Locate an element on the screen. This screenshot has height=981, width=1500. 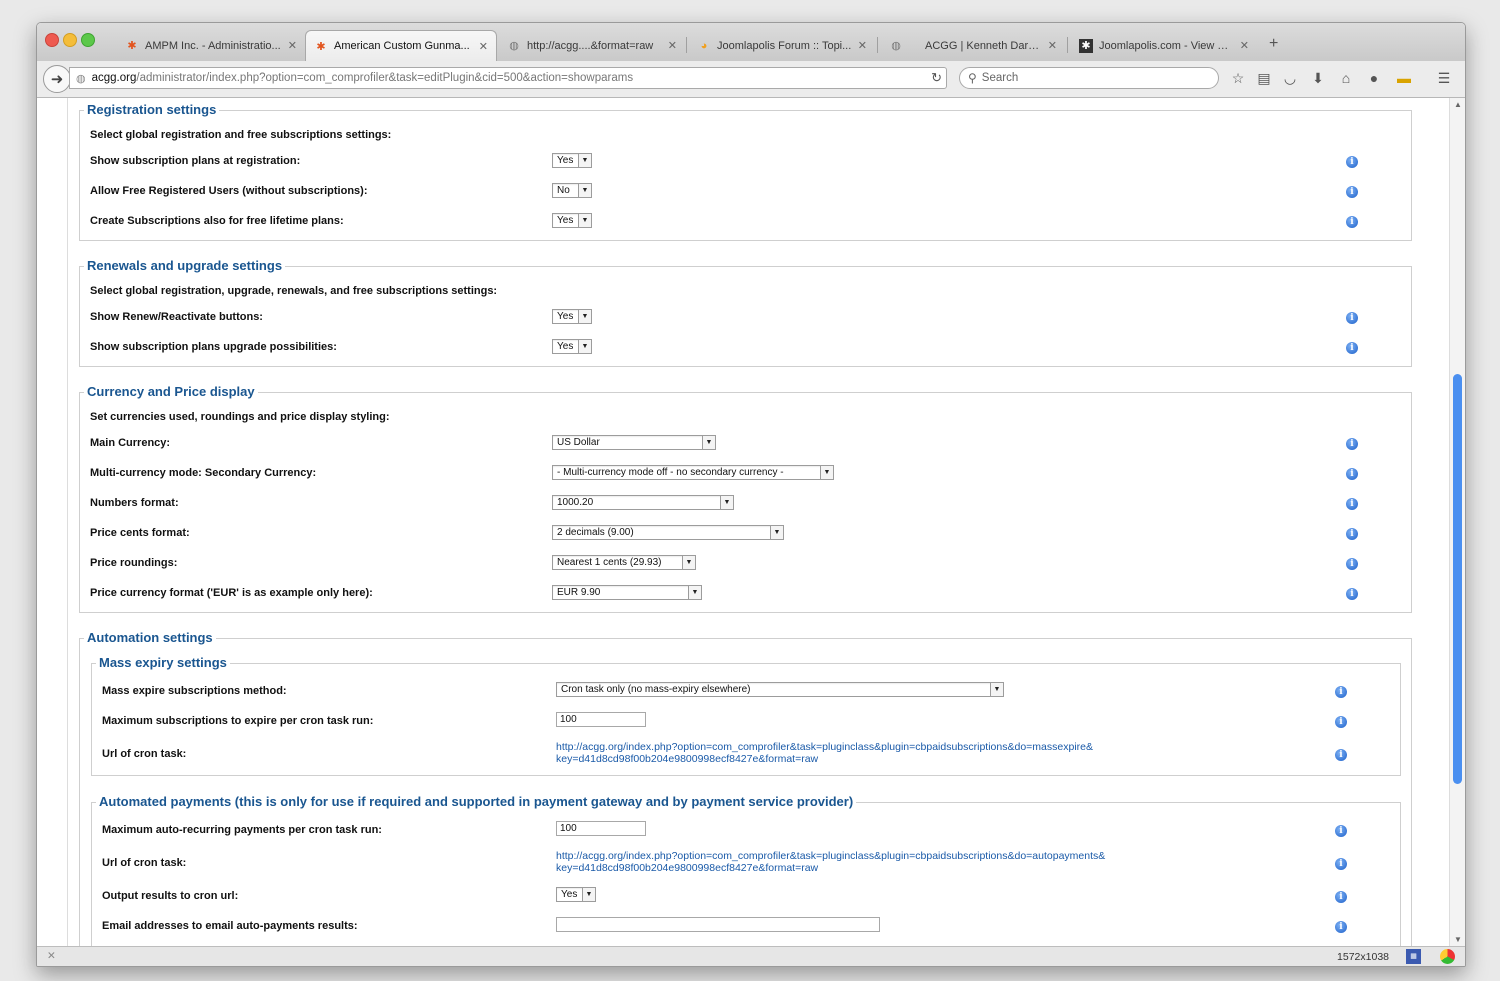
tab-acgg-raw: ◍ http://acgg....&format=raw ✕ is located at coordinates (592, 45).